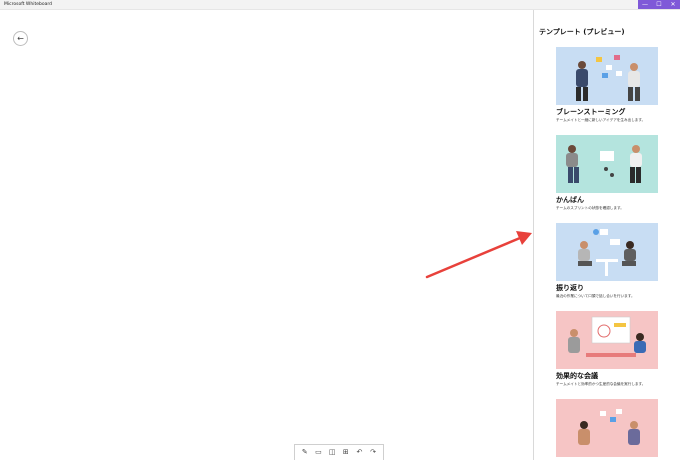 This screenshot has height=460, width=680. I want to click on back-arrow-icon: ←, so click(20, 38).